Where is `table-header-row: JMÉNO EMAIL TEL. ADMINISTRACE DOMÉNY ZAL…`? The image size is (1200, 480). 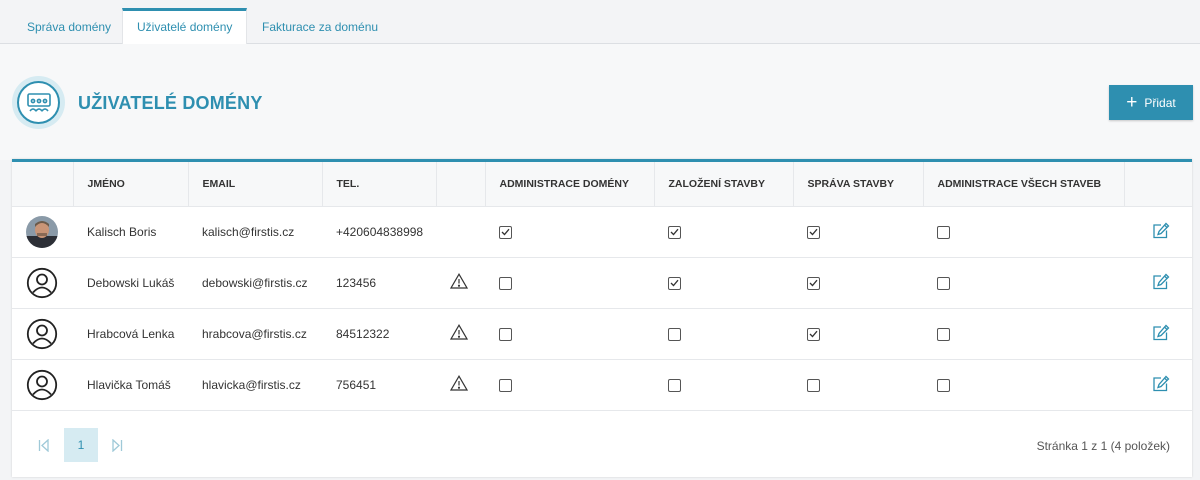 table-header-row: JMÉNO EMAIL TEL. ADMINISTRACE DOMÉNY ZAL… is located at coordinates (602, 184).